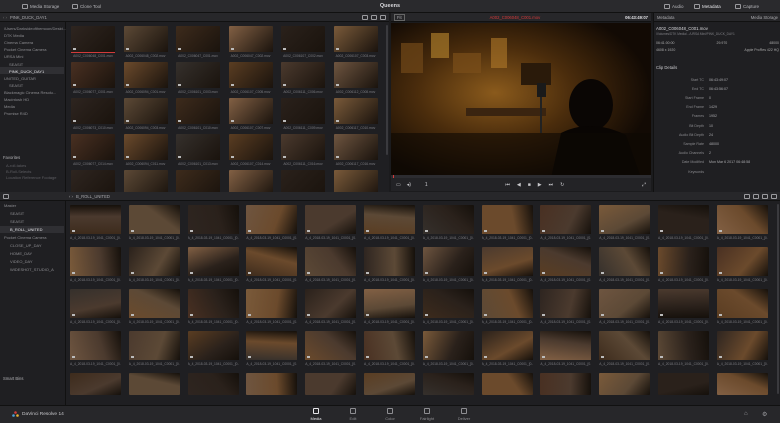 The image size is (780, 423). Describe the element at coordinates (718, 80) in the screenshot. I see `metadata-value: 06:43:49:07` at that location.